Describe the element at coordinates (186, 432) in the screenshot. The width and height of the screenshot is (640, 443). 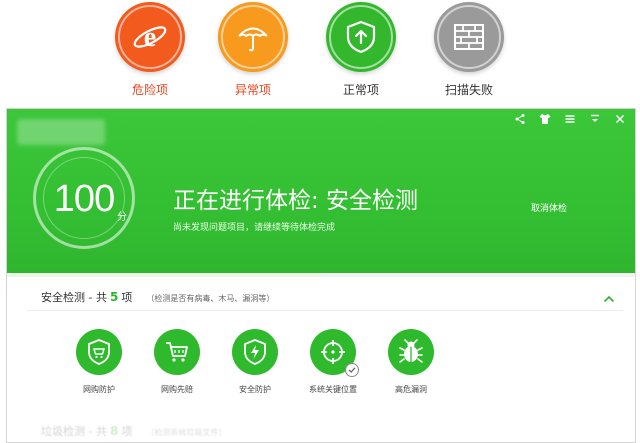
I see `next-section-note: （检测系统垃圾文件）` at that location.